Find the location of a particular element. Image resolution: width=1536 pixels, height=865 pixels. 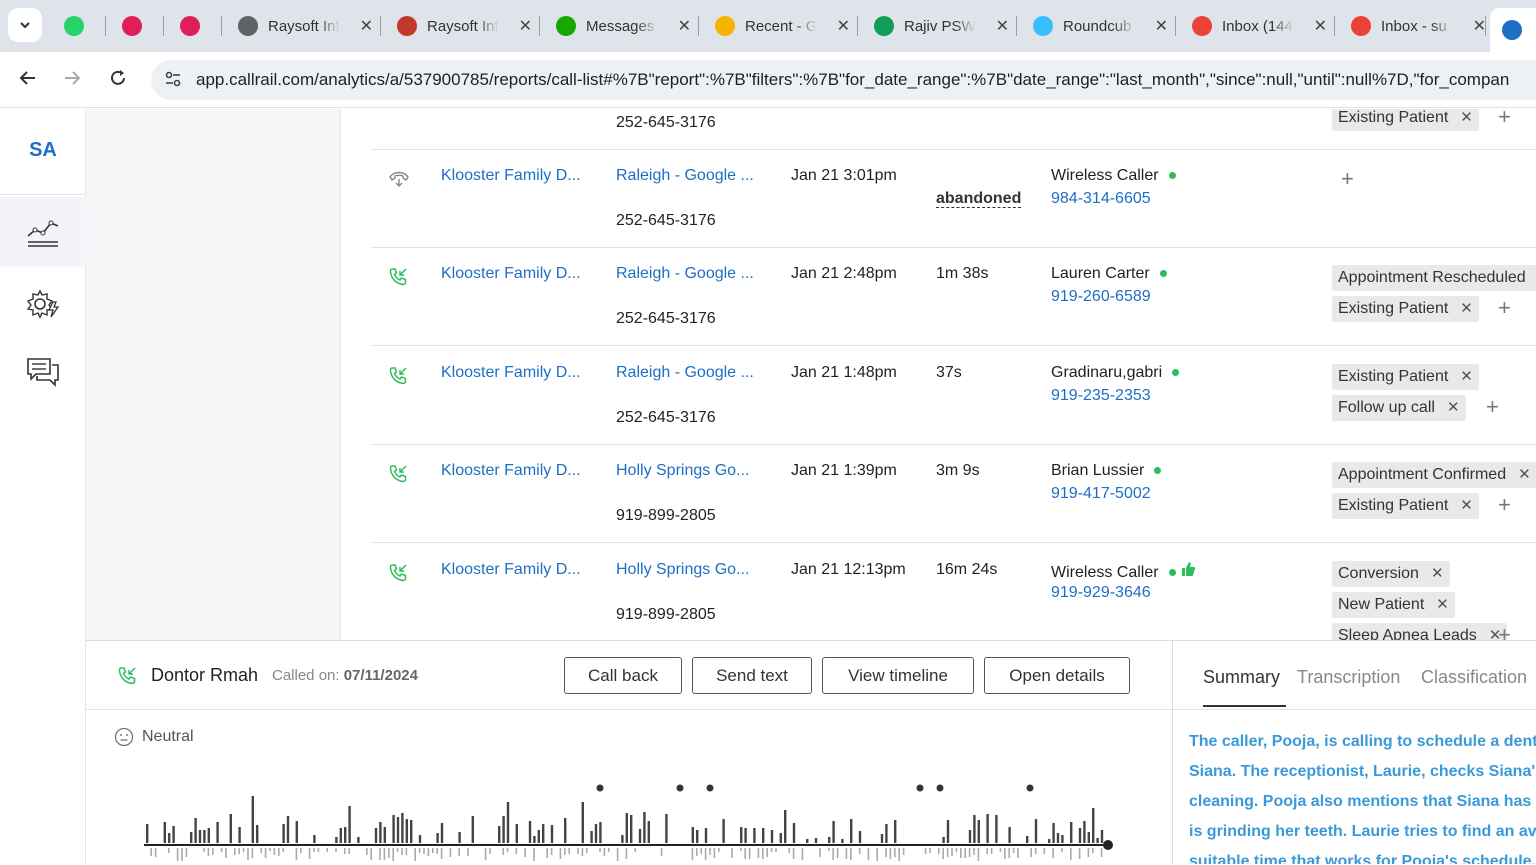

back-button is located at coordinates (28, 81).